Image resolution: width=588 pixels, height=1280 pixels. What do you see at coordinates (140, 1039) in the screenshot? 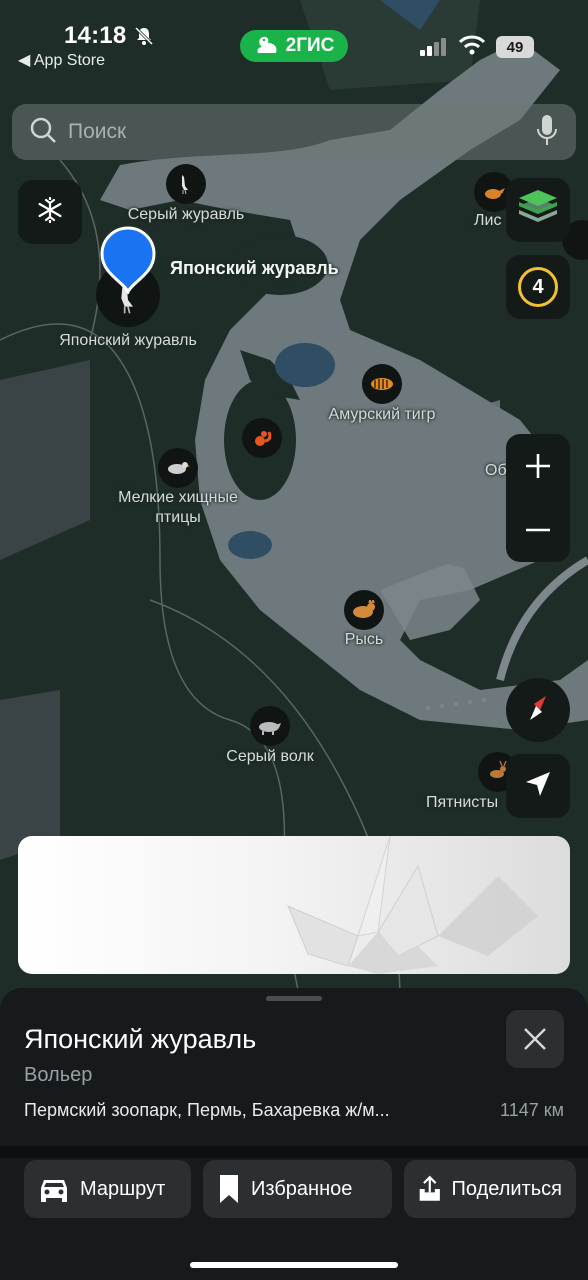
I see `place-title: Японский журавль` at bounding box center [140, 1039].